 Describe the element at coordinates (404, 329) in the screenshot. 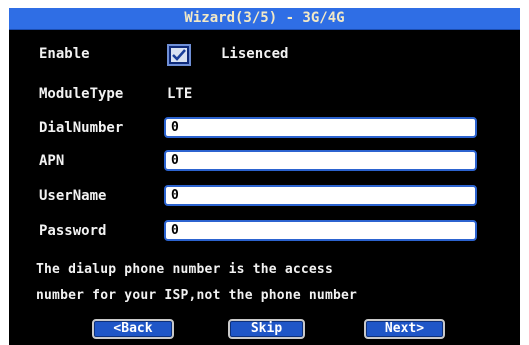

I see `next-button: Next>` at that location.